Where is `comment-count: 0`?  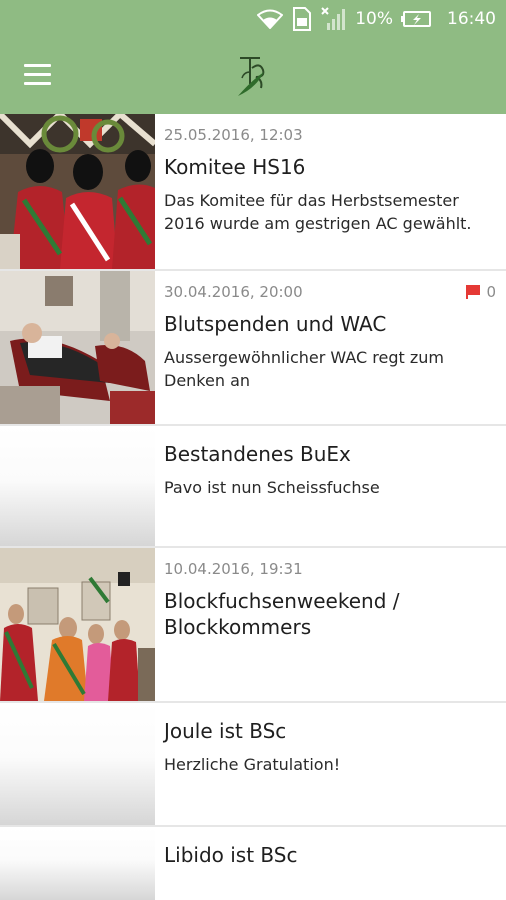 comment-count: 0 is located at coordinates (481, 292).